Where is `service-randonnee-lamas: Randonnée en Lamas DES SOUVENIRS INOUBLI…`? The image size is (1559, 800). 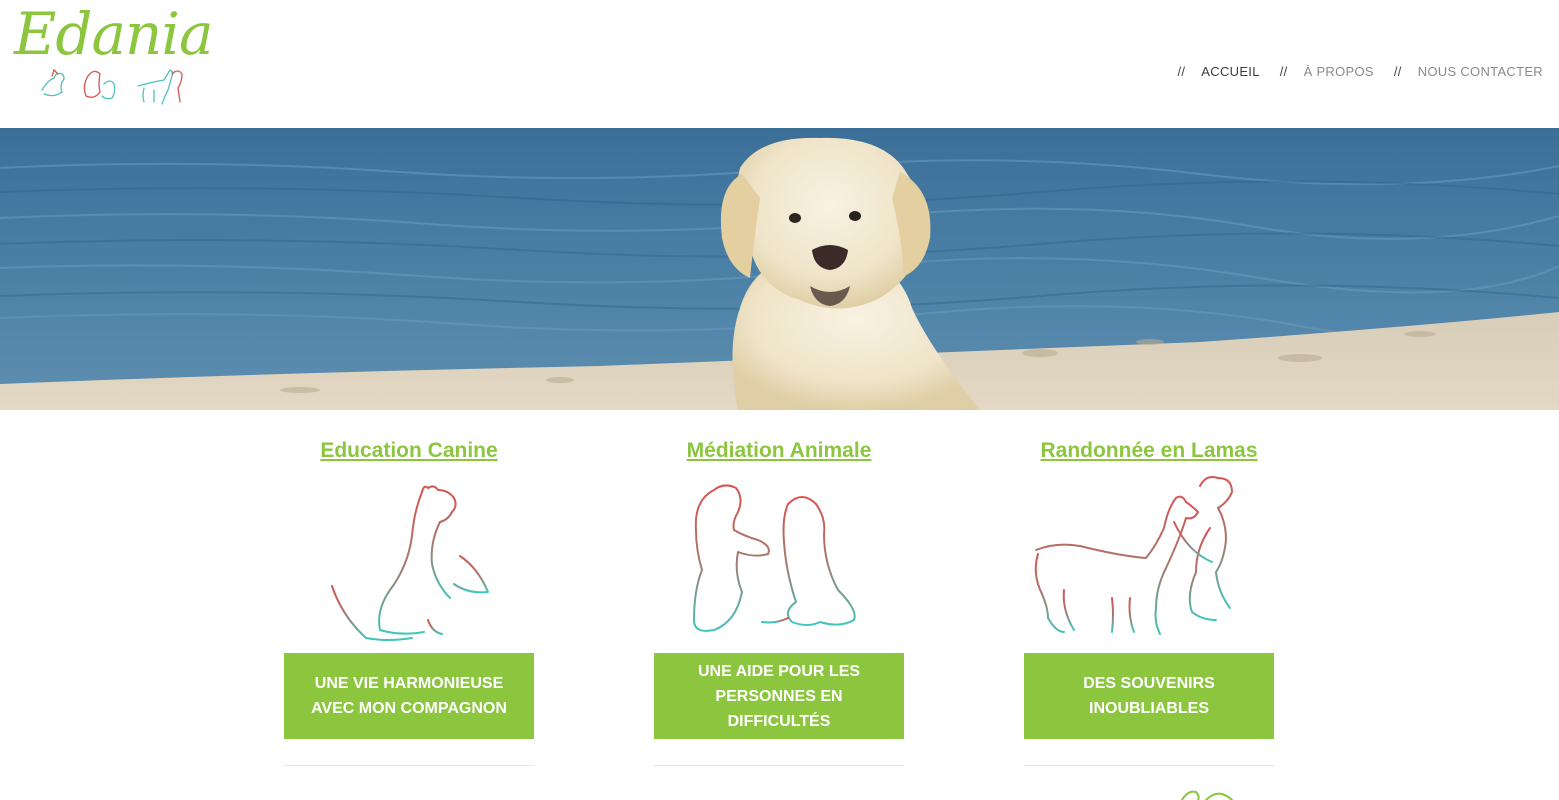
service-randonnee-lamas: Randonnée en Lamas DES SOUVENIRS INOUBLI… is located at coordinates (1149, 599).